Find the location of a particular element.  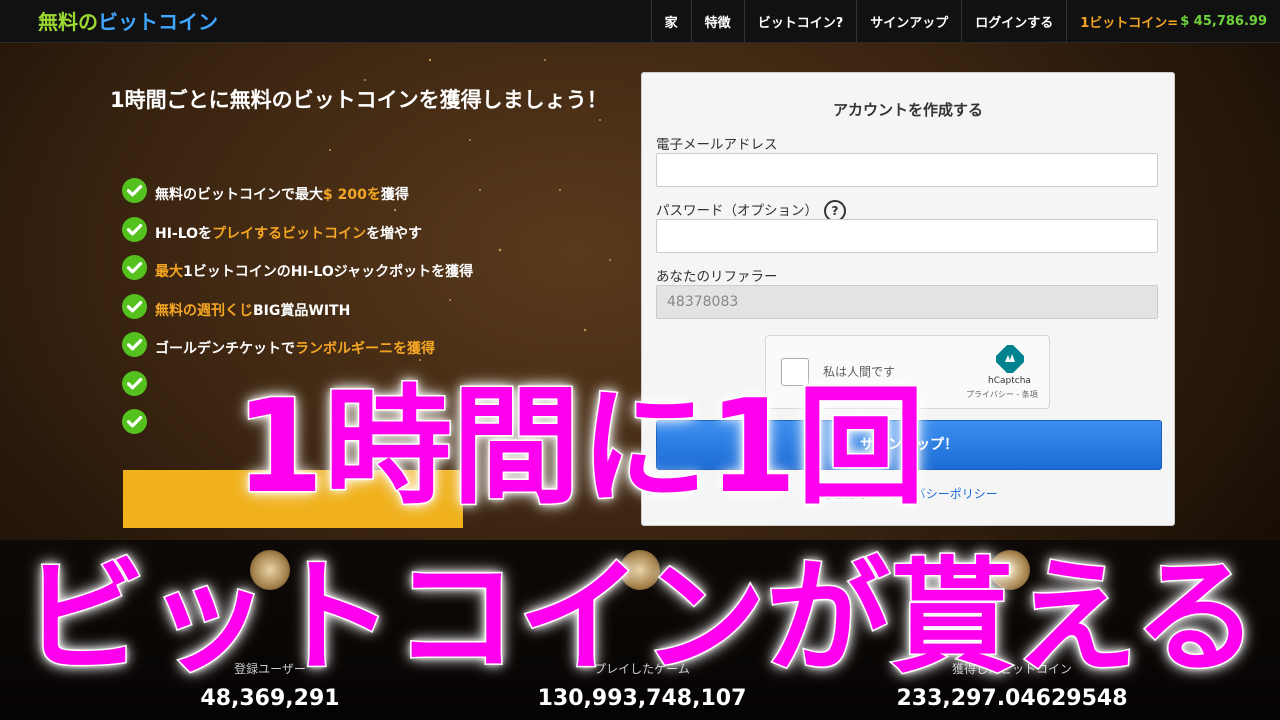

feature-text: ゴールデンチケットでランボルギーニを獲得 is located at coordinates (295, 348).